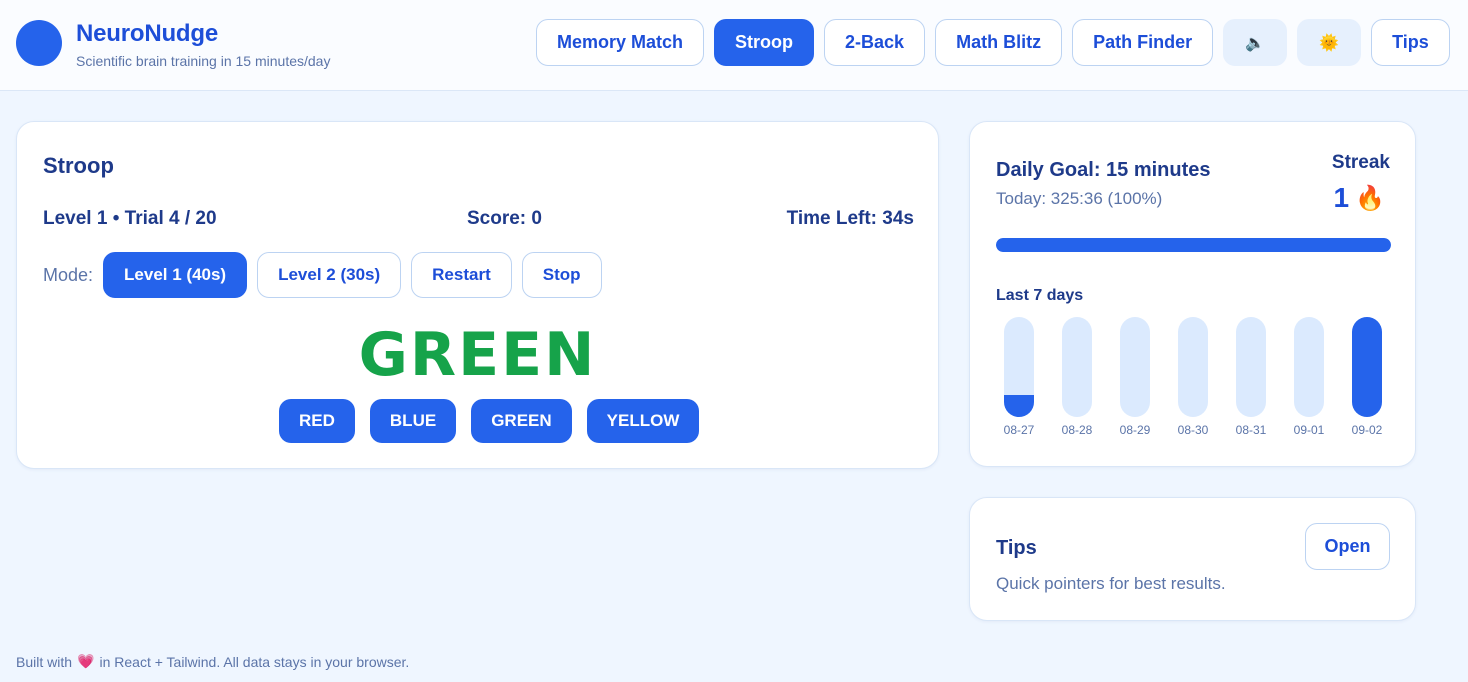 The width and height of the screenshot is (1468, 682). I want to click on mode-level-2-button: Level 2 (30s), so click(329, 275).